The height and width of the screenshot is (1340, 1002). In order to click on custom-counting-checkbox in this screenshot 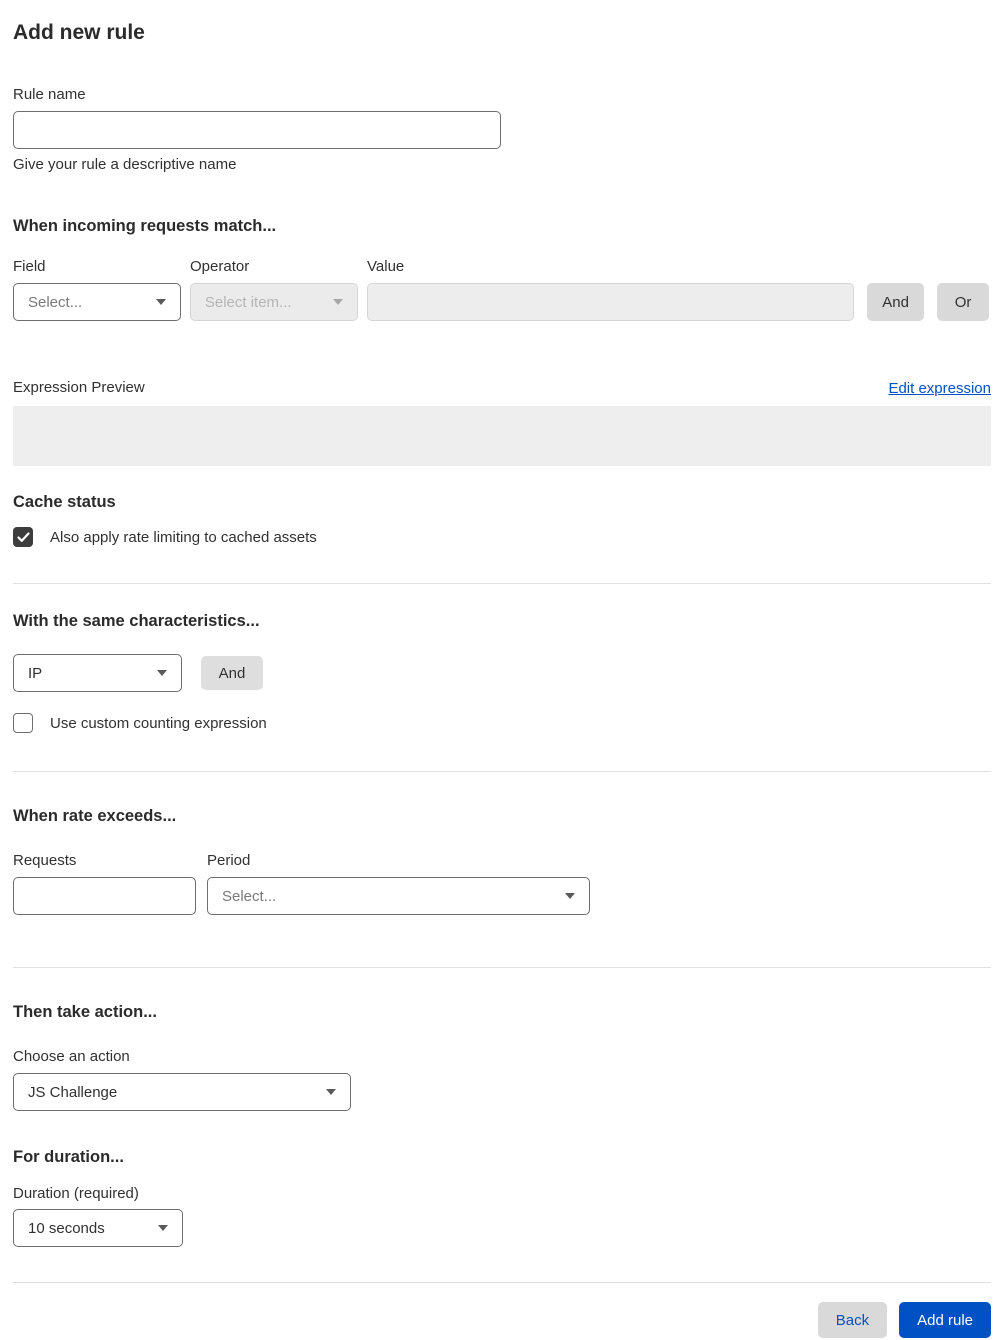, I will do `click(23, 723)`.